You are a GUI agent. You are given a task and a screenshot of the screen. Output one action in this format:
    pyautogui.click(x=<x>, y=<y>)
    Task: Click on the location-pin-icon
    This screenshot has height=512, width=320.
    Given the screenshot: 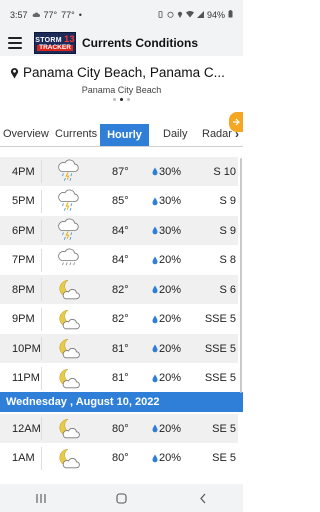 What is the action you would take?
    pyautogui.click(x=14, y=72)
    